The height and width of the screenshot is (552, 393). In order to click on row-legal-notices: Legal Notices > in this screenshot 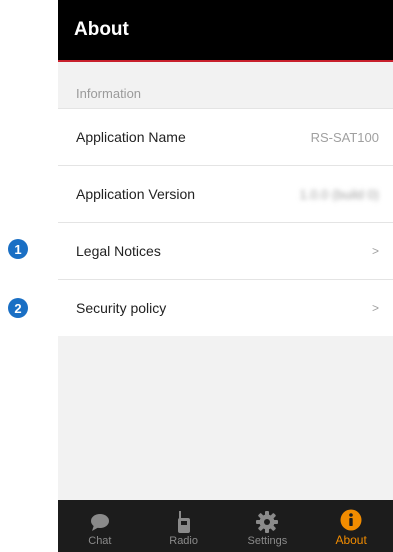, I will do `click(225, 250)`.